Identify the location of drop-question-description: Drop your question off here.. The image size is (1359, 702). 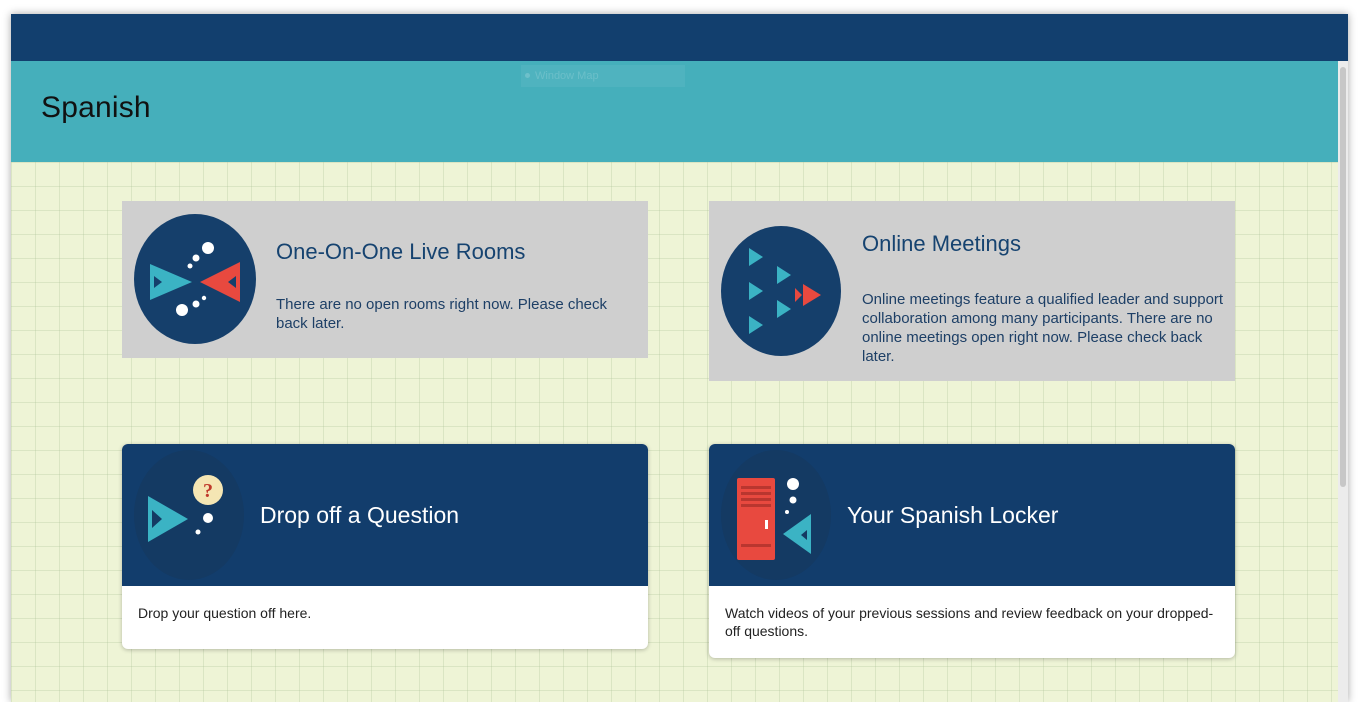
(225, 613).